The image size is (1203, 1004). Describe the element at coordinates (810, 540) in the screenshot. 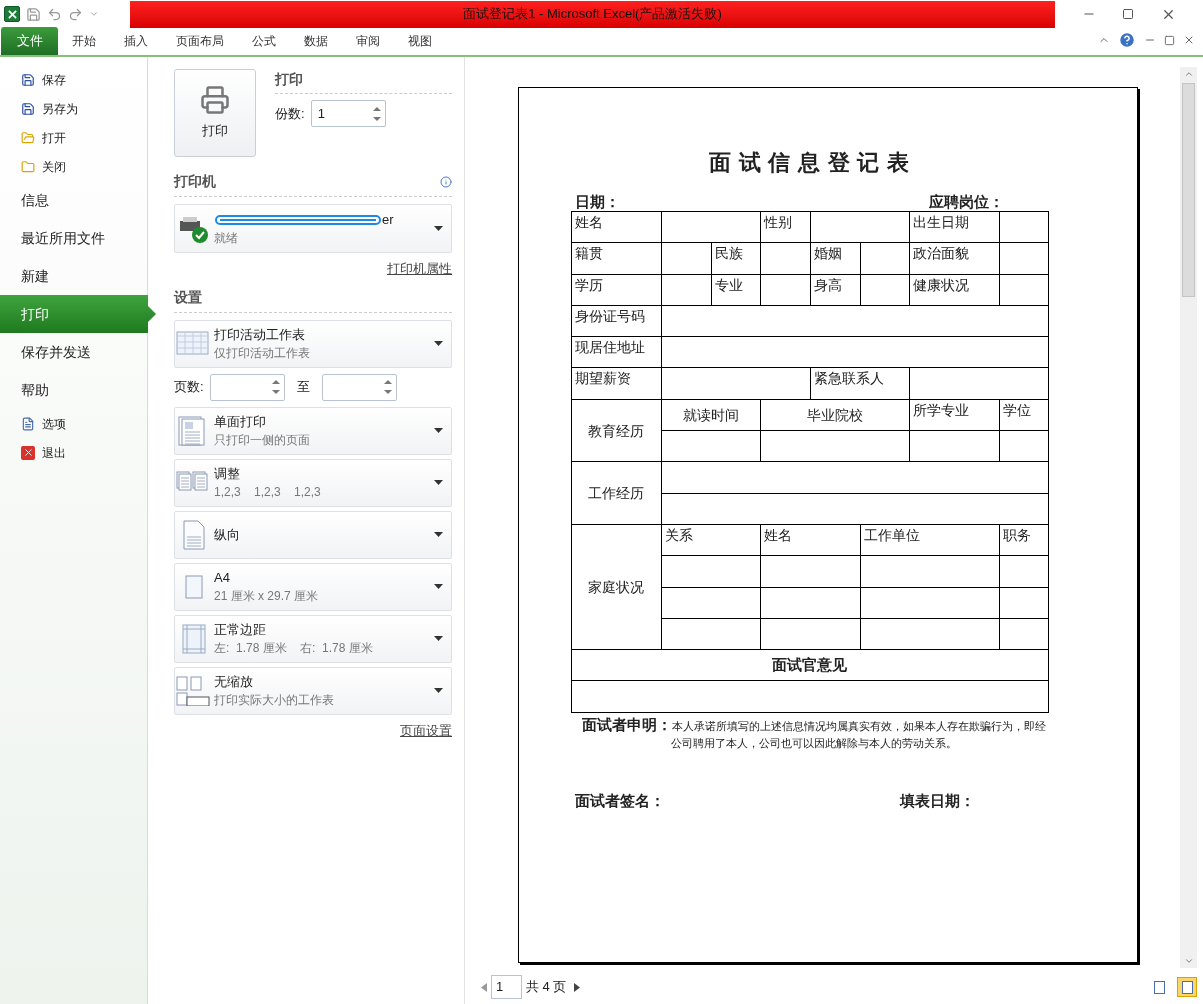

I see `table-cell: 姓名` at that location.